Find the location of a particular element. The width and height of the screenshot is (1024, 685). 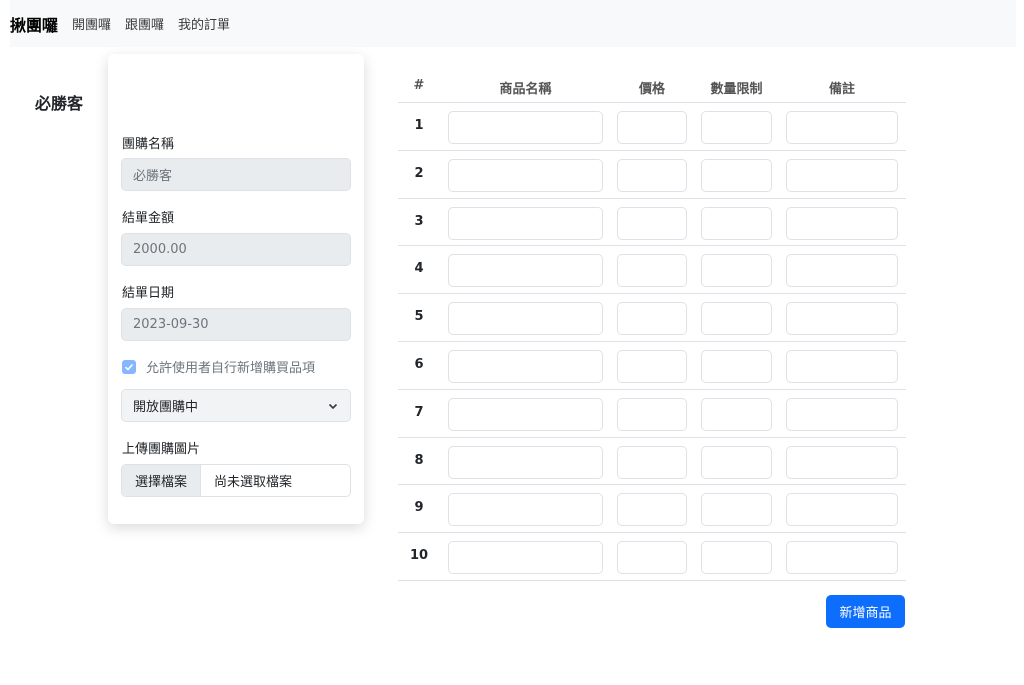

table-row: 1 is located at coordinates (652, 127).